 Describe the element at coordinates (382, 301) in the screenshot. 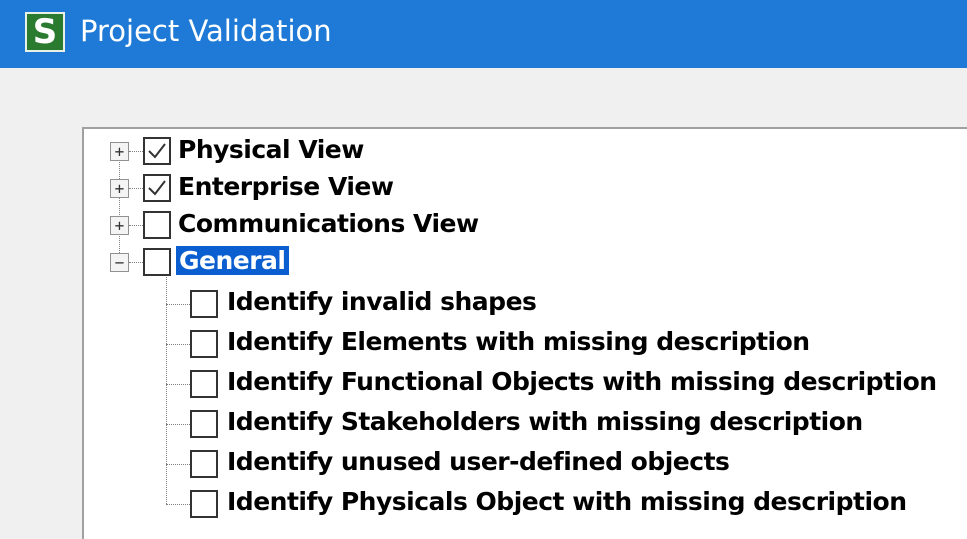

I see `identify-invalid-shapes-label: Identify invalid shapes` at that location.